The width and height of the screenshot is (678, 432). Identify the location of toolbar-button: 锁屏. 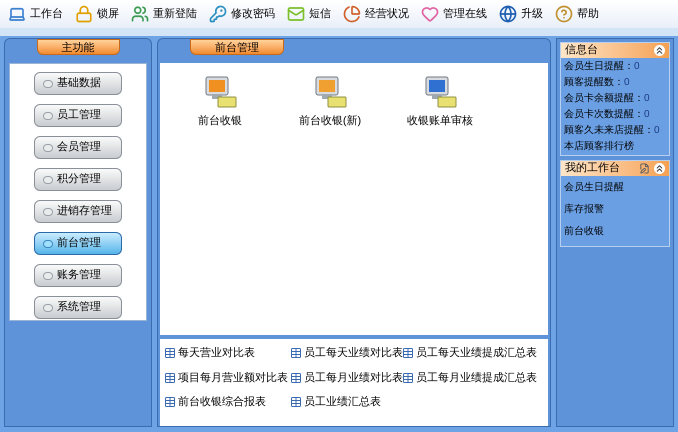
(97, 14).